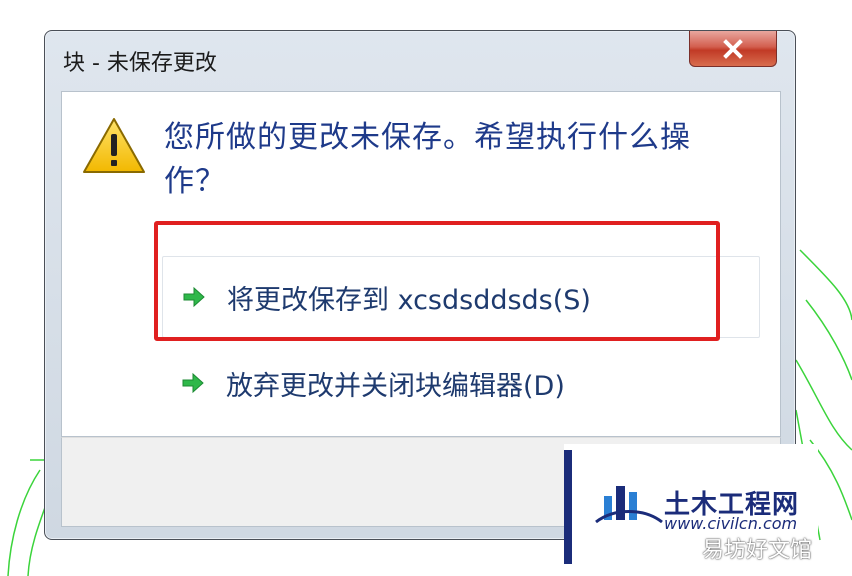  What do you see at coordinates (427, 159) in the screenshot?
I see `dialog-message: 您所做的更改未保存。希望执行什么操作？` at bounding box center [427, 159].